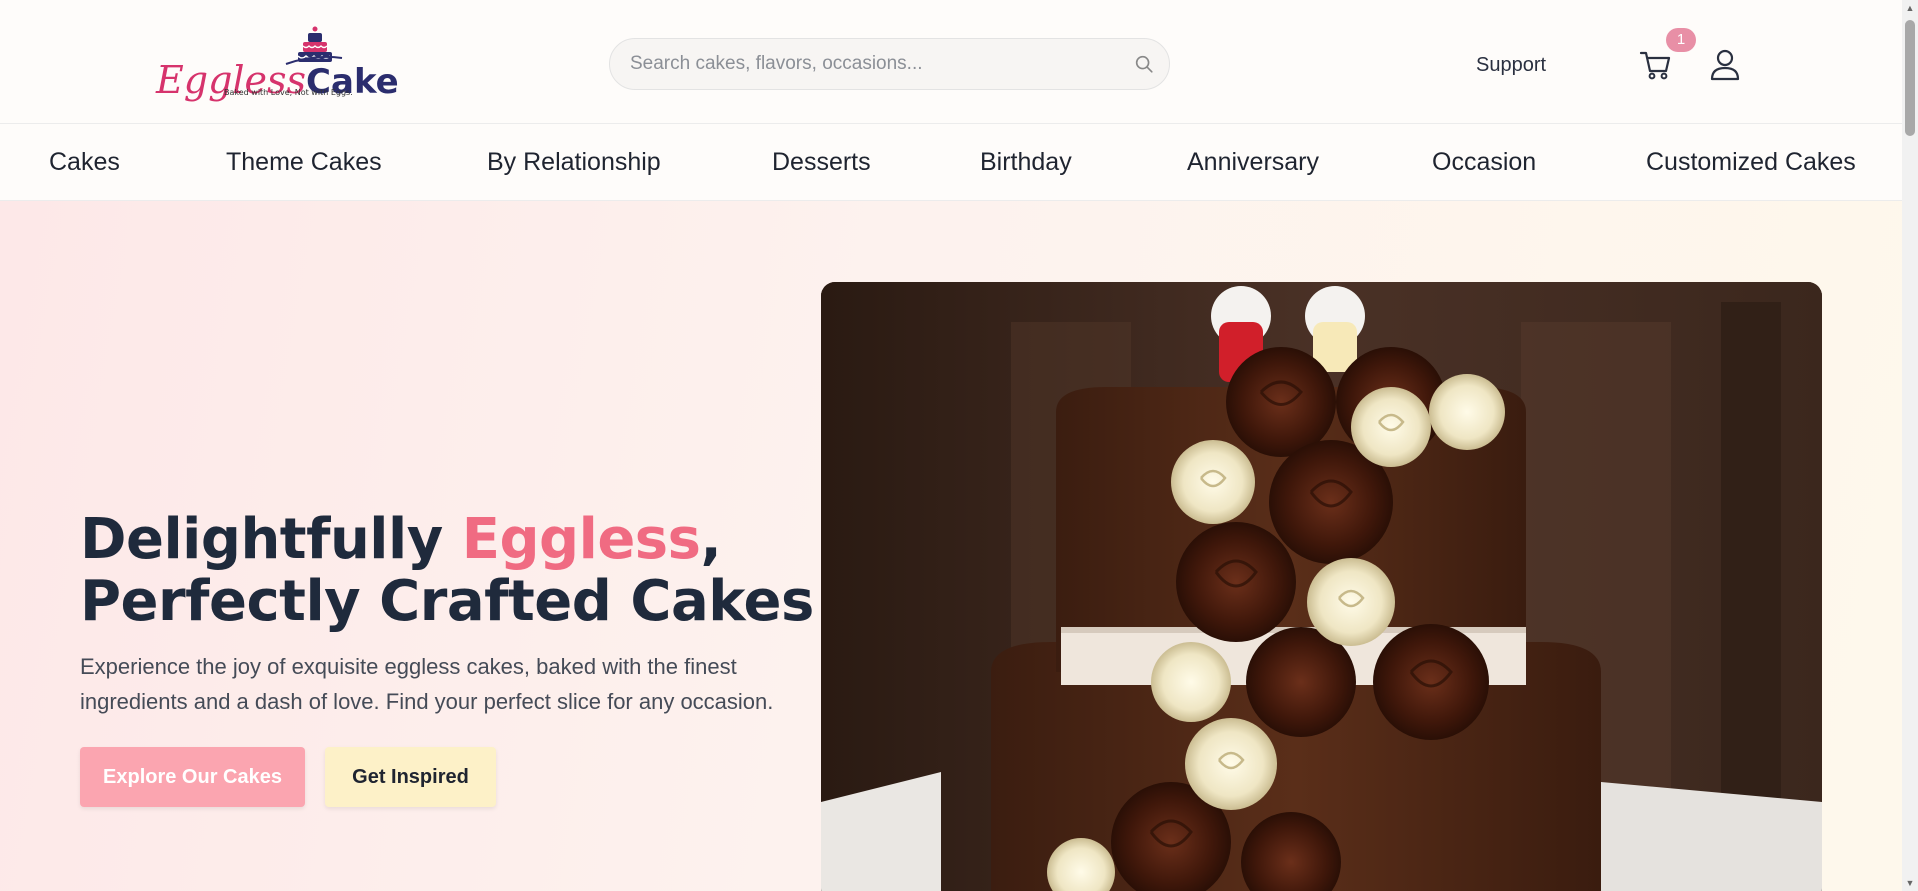 The image size is (1918, 891). Describe the element at coordinates (581, 539) in the screenshot. I see `headline-accent: Eggless` at that location.